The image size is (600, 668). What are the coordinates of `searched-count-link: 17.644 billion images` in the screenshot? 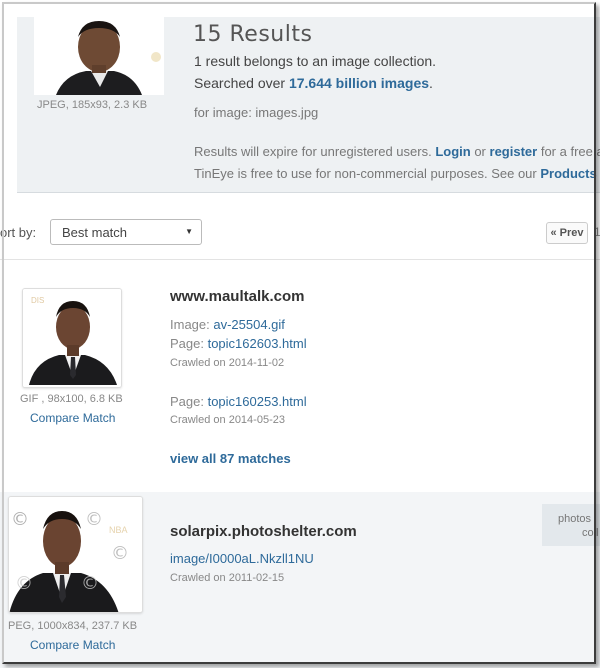 It's located at (359, 83).